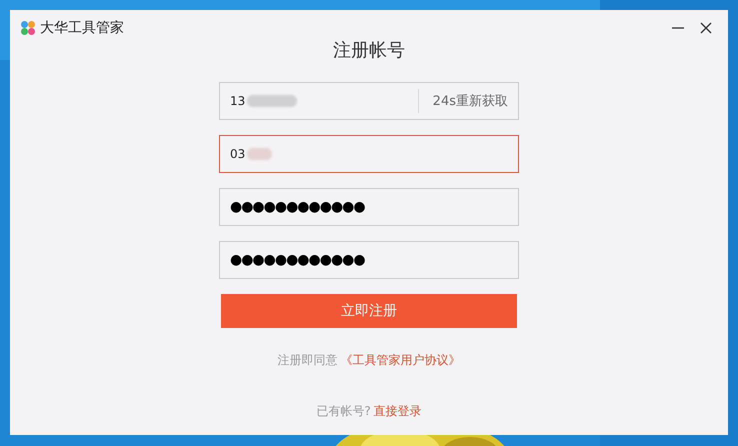 The image size is (738, 446). I want to click on input-field: 13 24s重新获取, so click(369, 101).